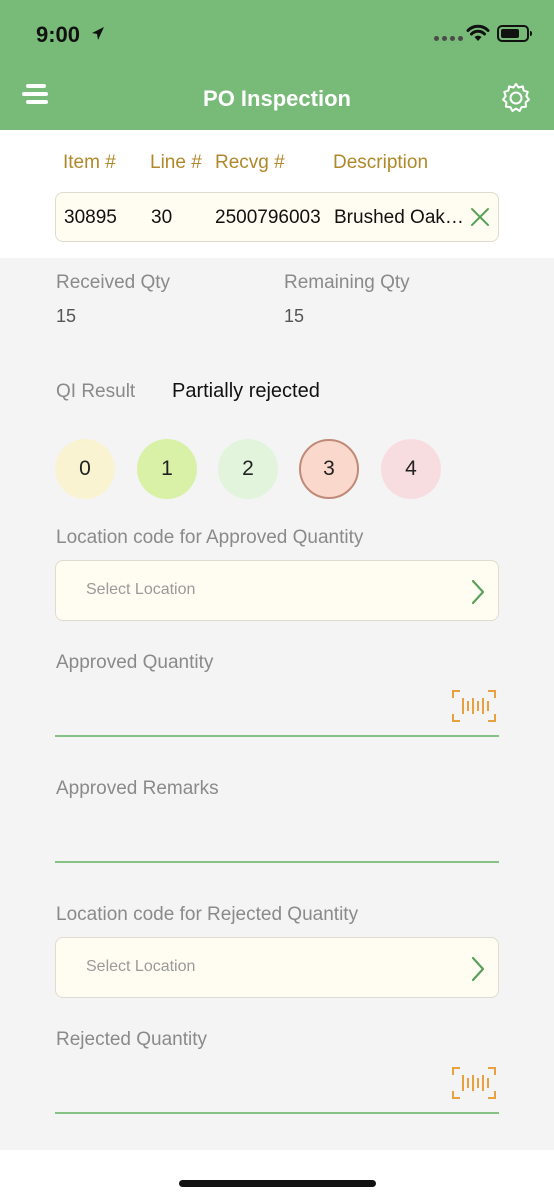 This screenshot has height=1200, width=554. I want to click on status-time: 9:00, so click(58, 34).